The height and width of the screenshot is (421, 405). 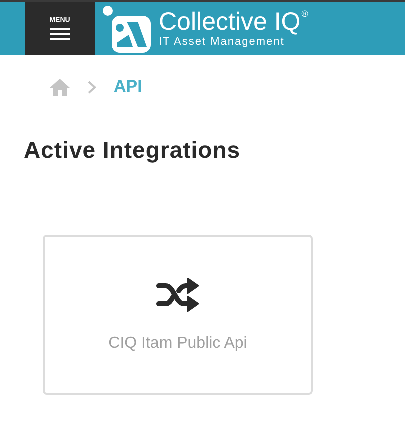 I want to click on brand-name: Collective IQ, so click(x=230, y=22).